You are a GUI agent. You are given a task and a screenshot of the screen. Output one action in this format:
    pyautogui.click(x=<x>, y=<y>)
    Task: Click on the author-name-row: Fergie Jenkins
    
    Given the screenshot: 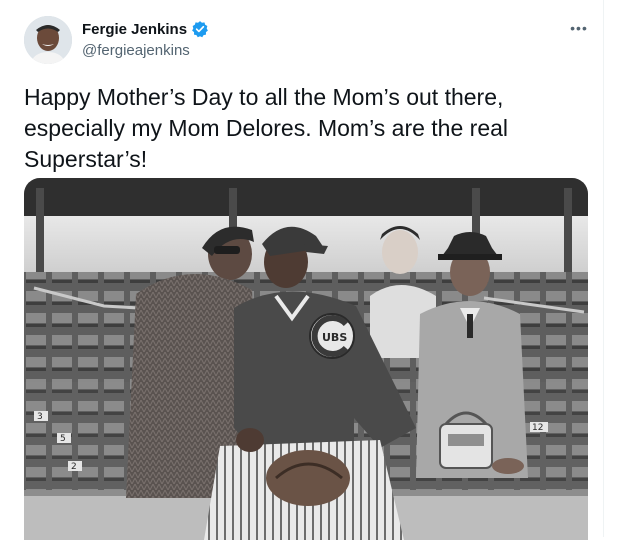 What is the action you would take?
    pyautogui.click(x=145, y=29)
    